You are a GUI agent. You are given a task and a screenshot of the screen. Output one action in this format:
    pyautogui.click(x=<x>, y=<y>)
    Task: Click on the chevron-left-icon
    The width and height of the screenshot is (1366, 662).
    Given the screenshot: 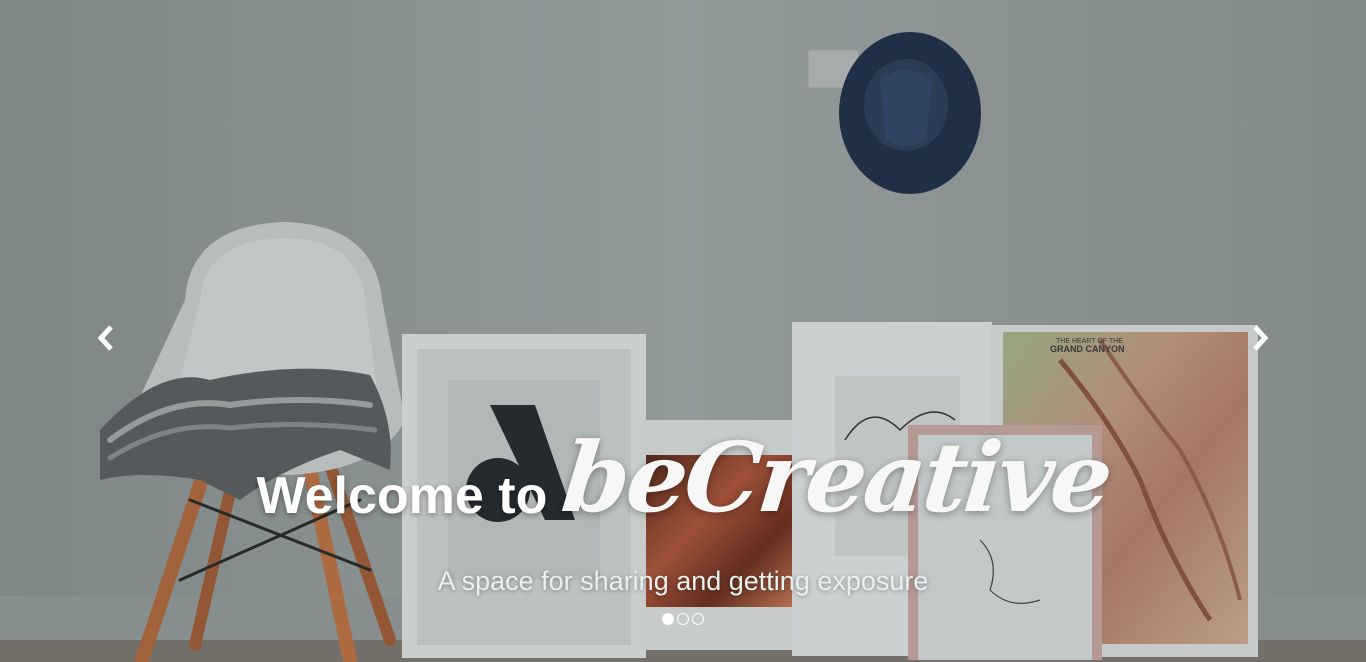 What is the action you would take?
    pyautogui.click(x=105, y=338)
    